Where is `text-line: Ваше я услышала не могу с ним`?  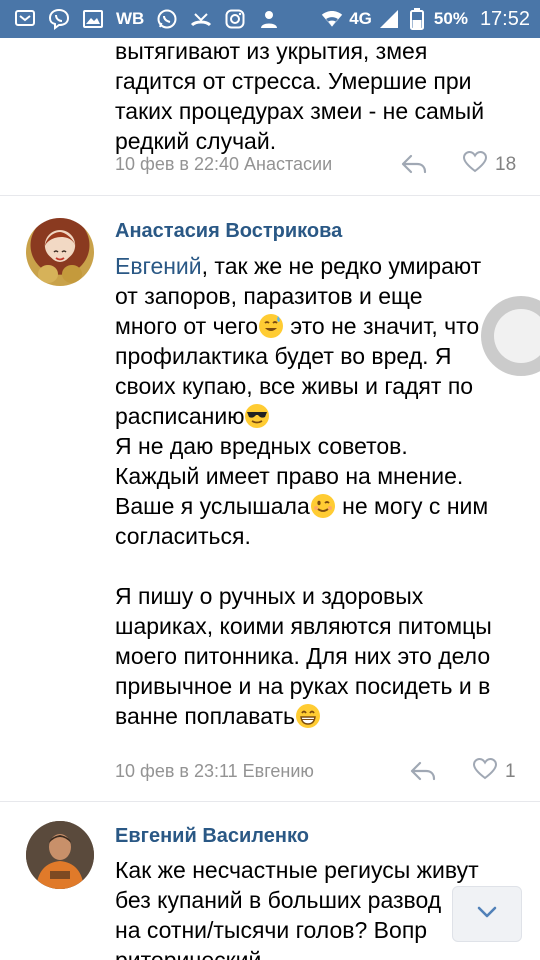 text-line: Ваше я услышала не могу с ним is located at coordinates (320, 506).